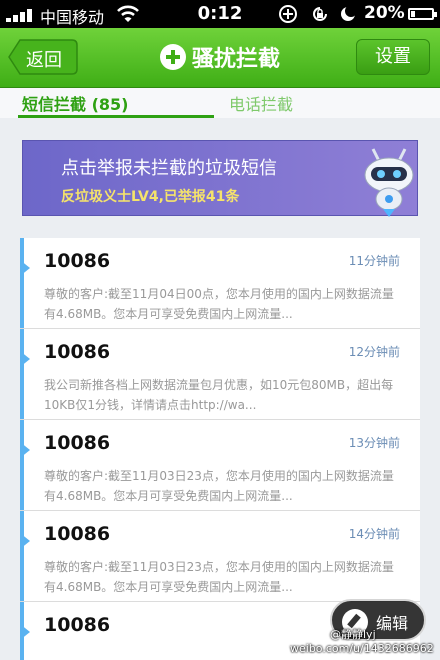  I want to click on banner-title: 点击举报未拦截的垃圾短信, so click(169, 168).